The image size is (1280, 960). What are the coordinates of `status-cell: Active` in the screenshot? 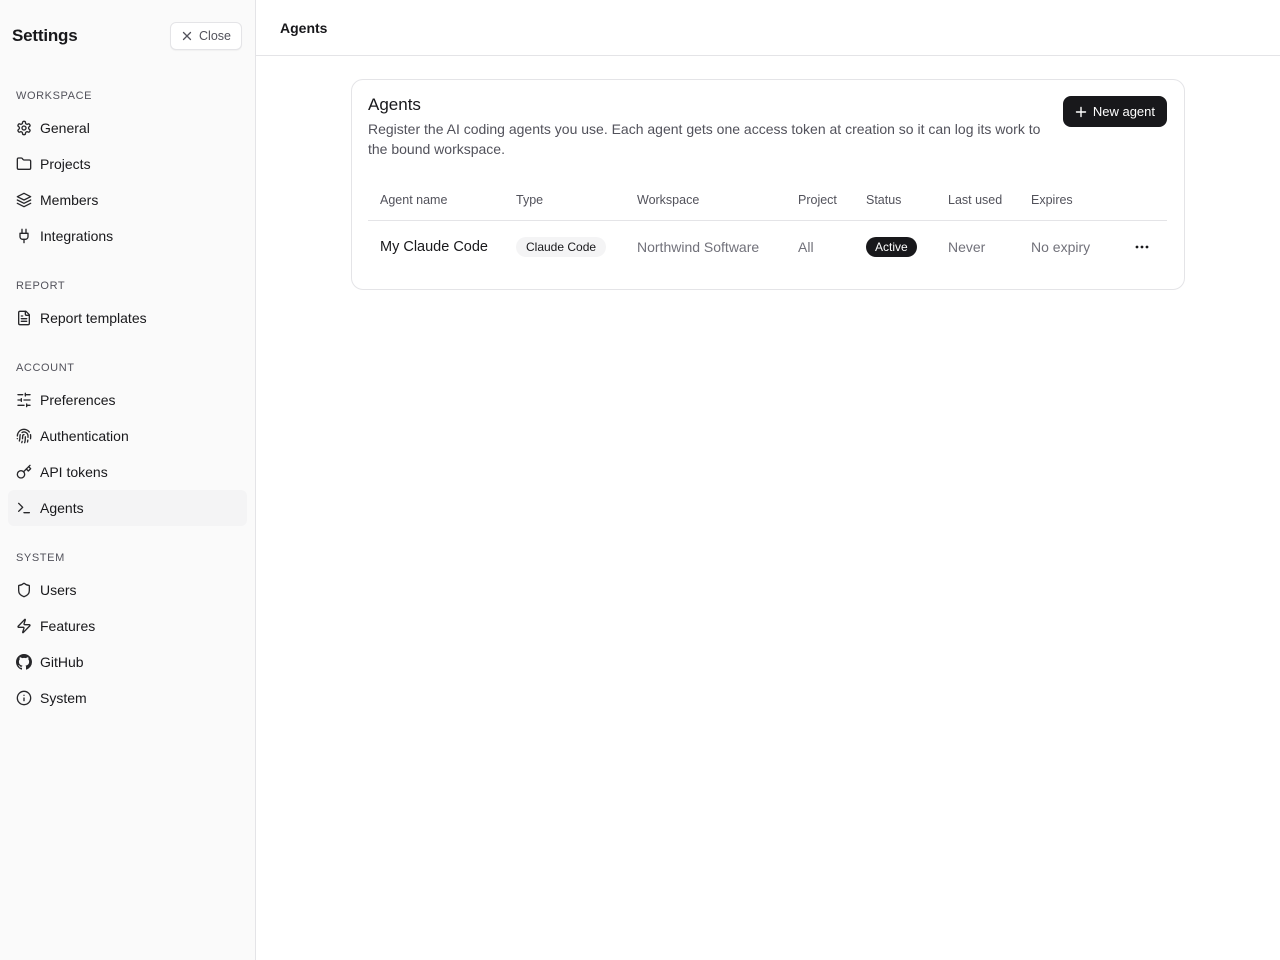 It's located at (895, 247).